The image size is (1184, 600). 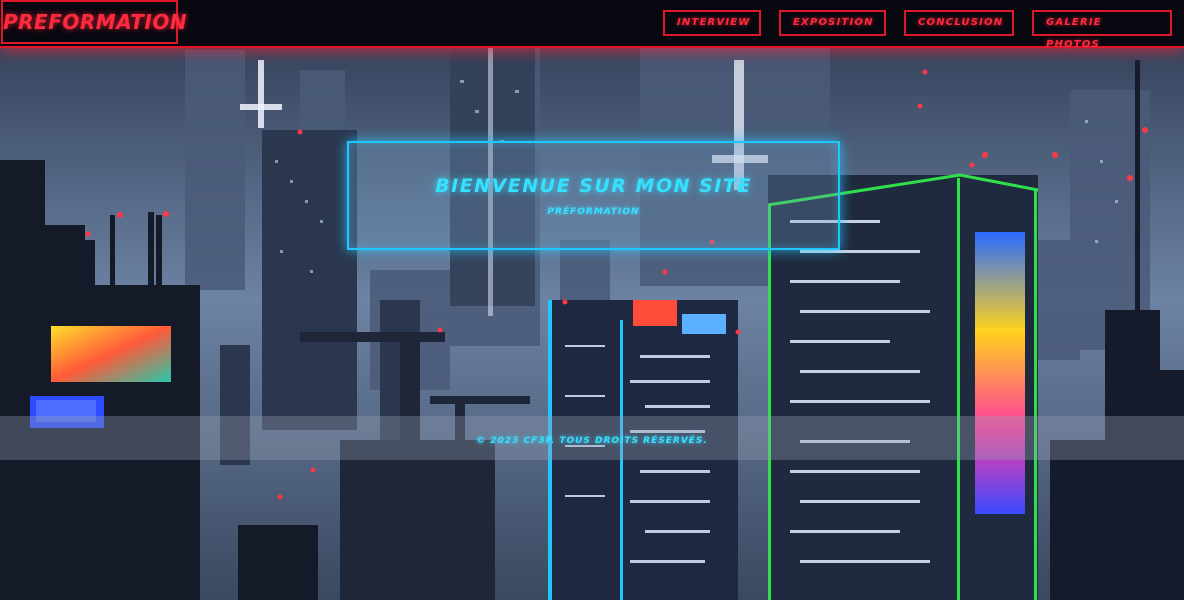 I want to click on welcome-panel: BIENVENUE SUR MON SITE PRÉFORMATION, so click(x=593, y=195).